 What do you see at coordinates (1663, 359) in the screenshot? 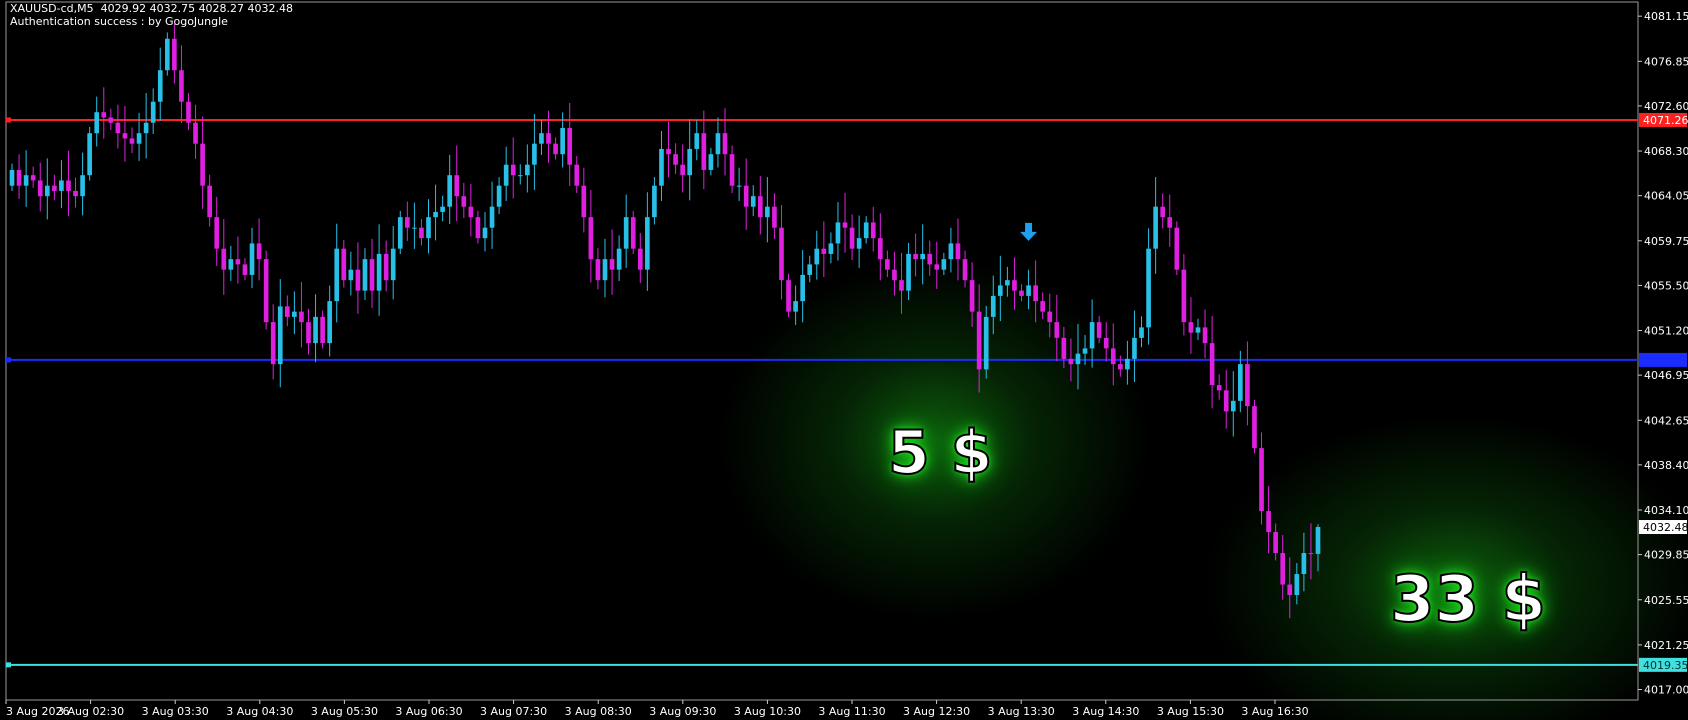
I see `level-tag-blue` at bounding box center [1663, 359].